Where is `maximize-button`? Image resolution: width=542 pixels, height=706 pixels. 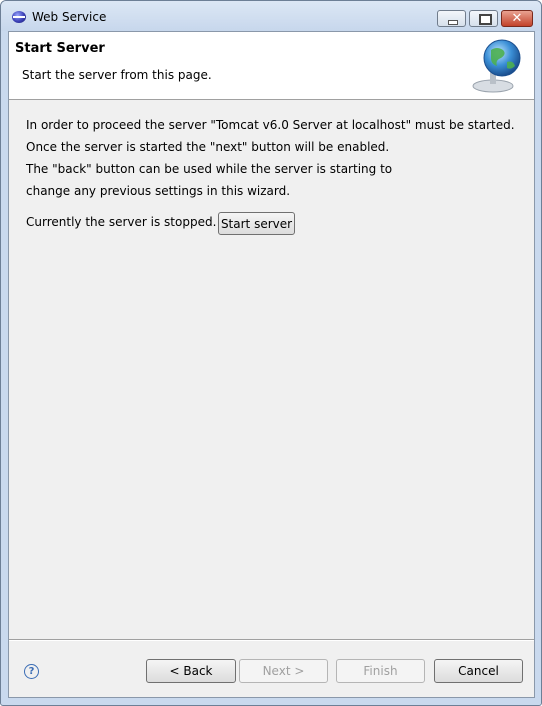
maximize-button is located at coordinates (483, 18).